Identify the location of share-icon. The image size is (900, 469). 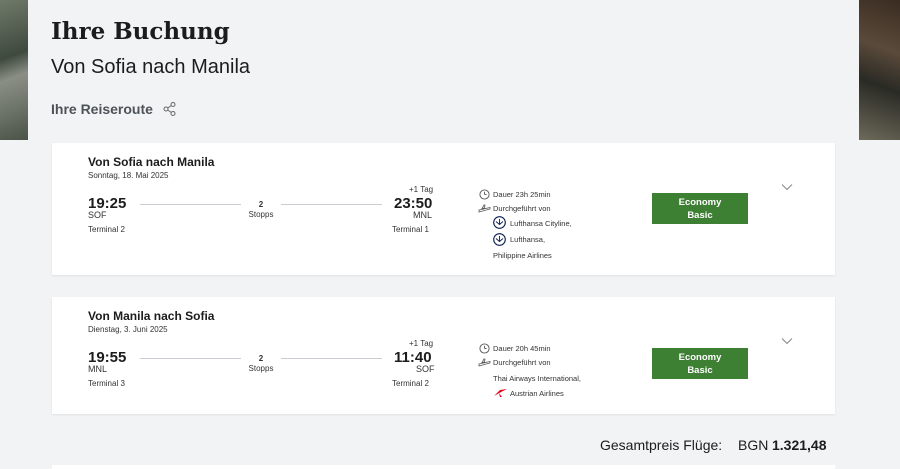
(170, 109).